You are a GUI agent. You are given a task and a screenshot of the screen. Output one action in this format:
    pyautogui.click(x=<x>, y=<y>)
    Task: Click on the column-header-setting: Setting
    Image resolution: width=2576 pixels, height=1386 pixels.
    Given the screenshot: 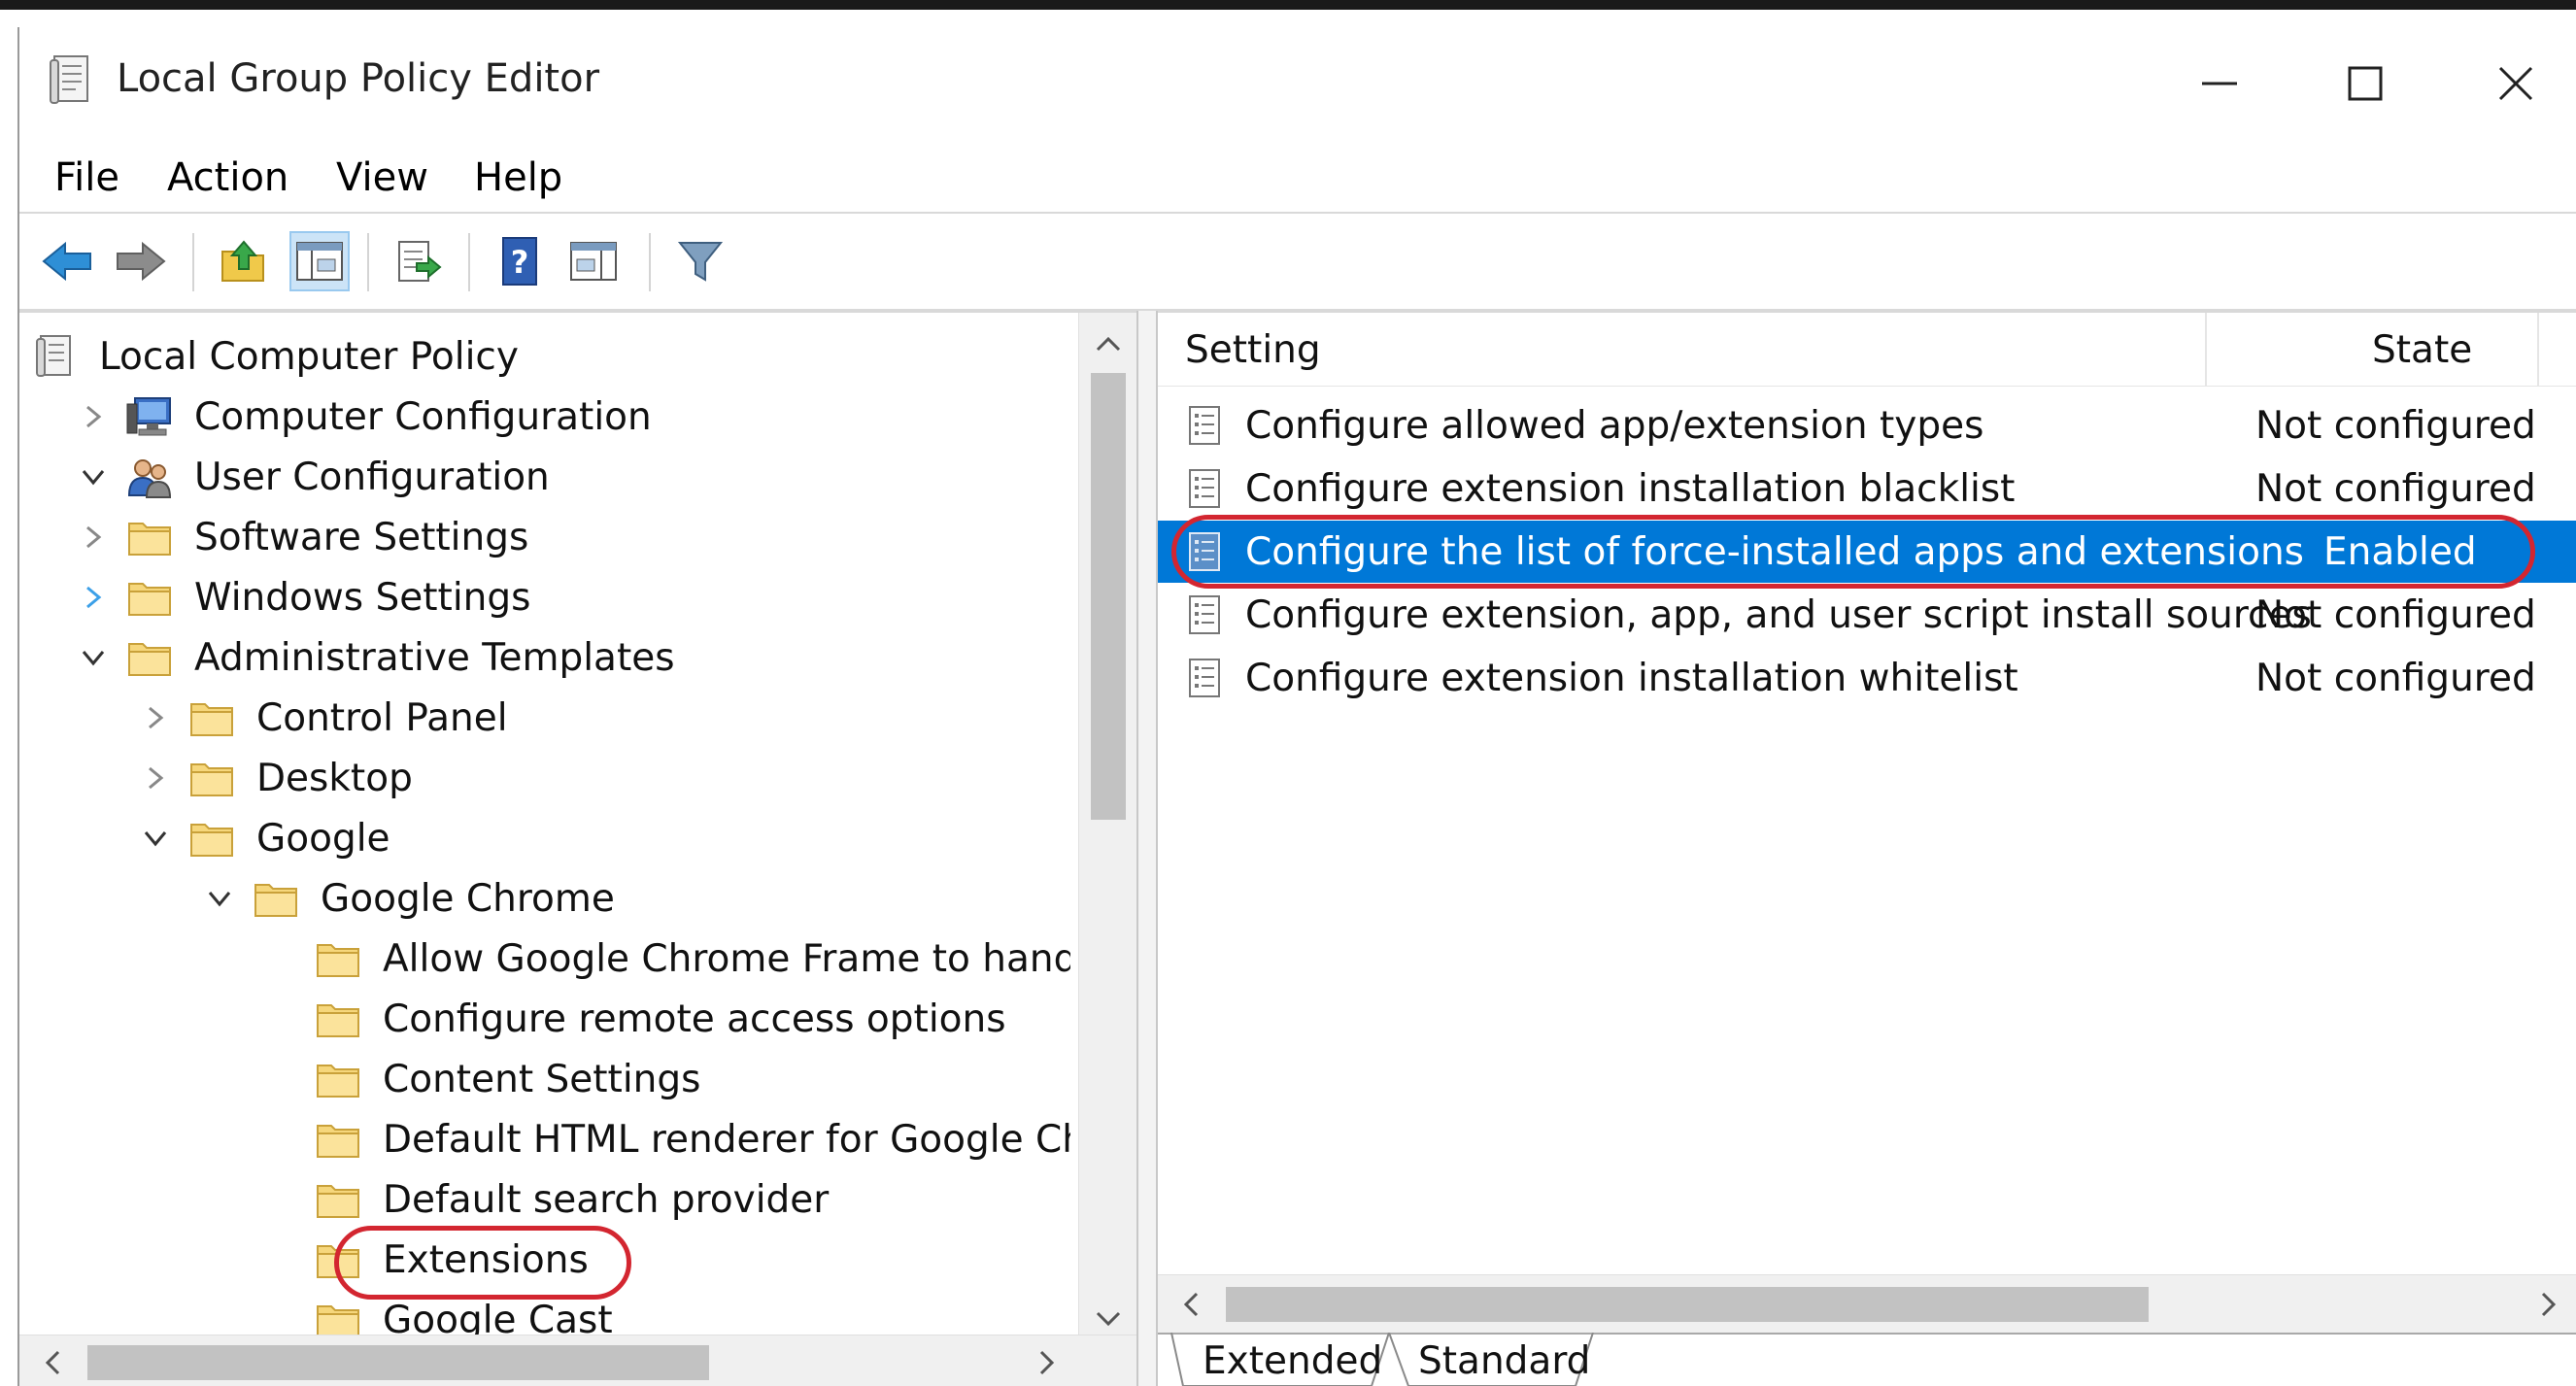 What is the action you would take?
    pyautogui.click(x=1253, y=350)
    